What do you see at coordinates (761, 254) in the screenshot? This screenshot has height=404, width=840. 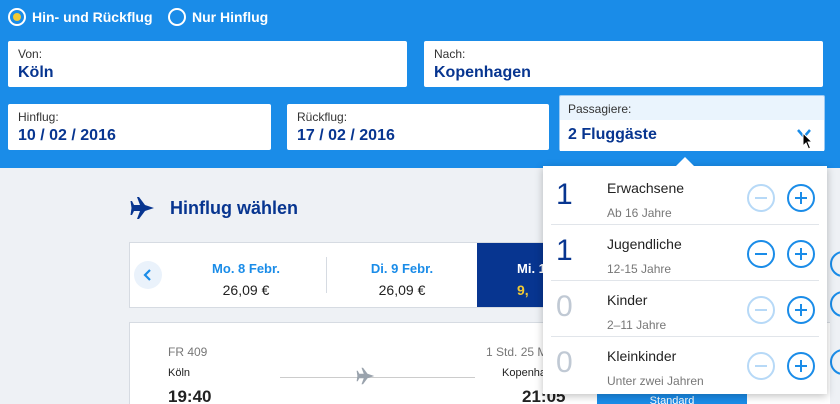 I see `teens-minus-button` at bounding box center [761, 254].